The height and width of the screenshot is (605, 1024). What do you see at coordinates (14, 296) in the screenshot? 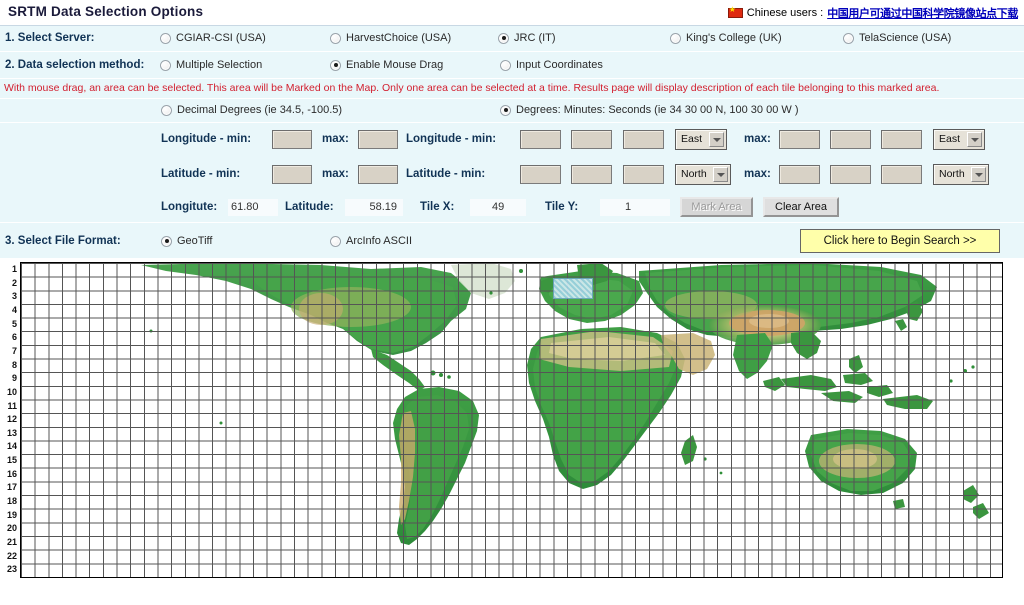
I see `map-row-label: 3` at bounding box center [14, 296].